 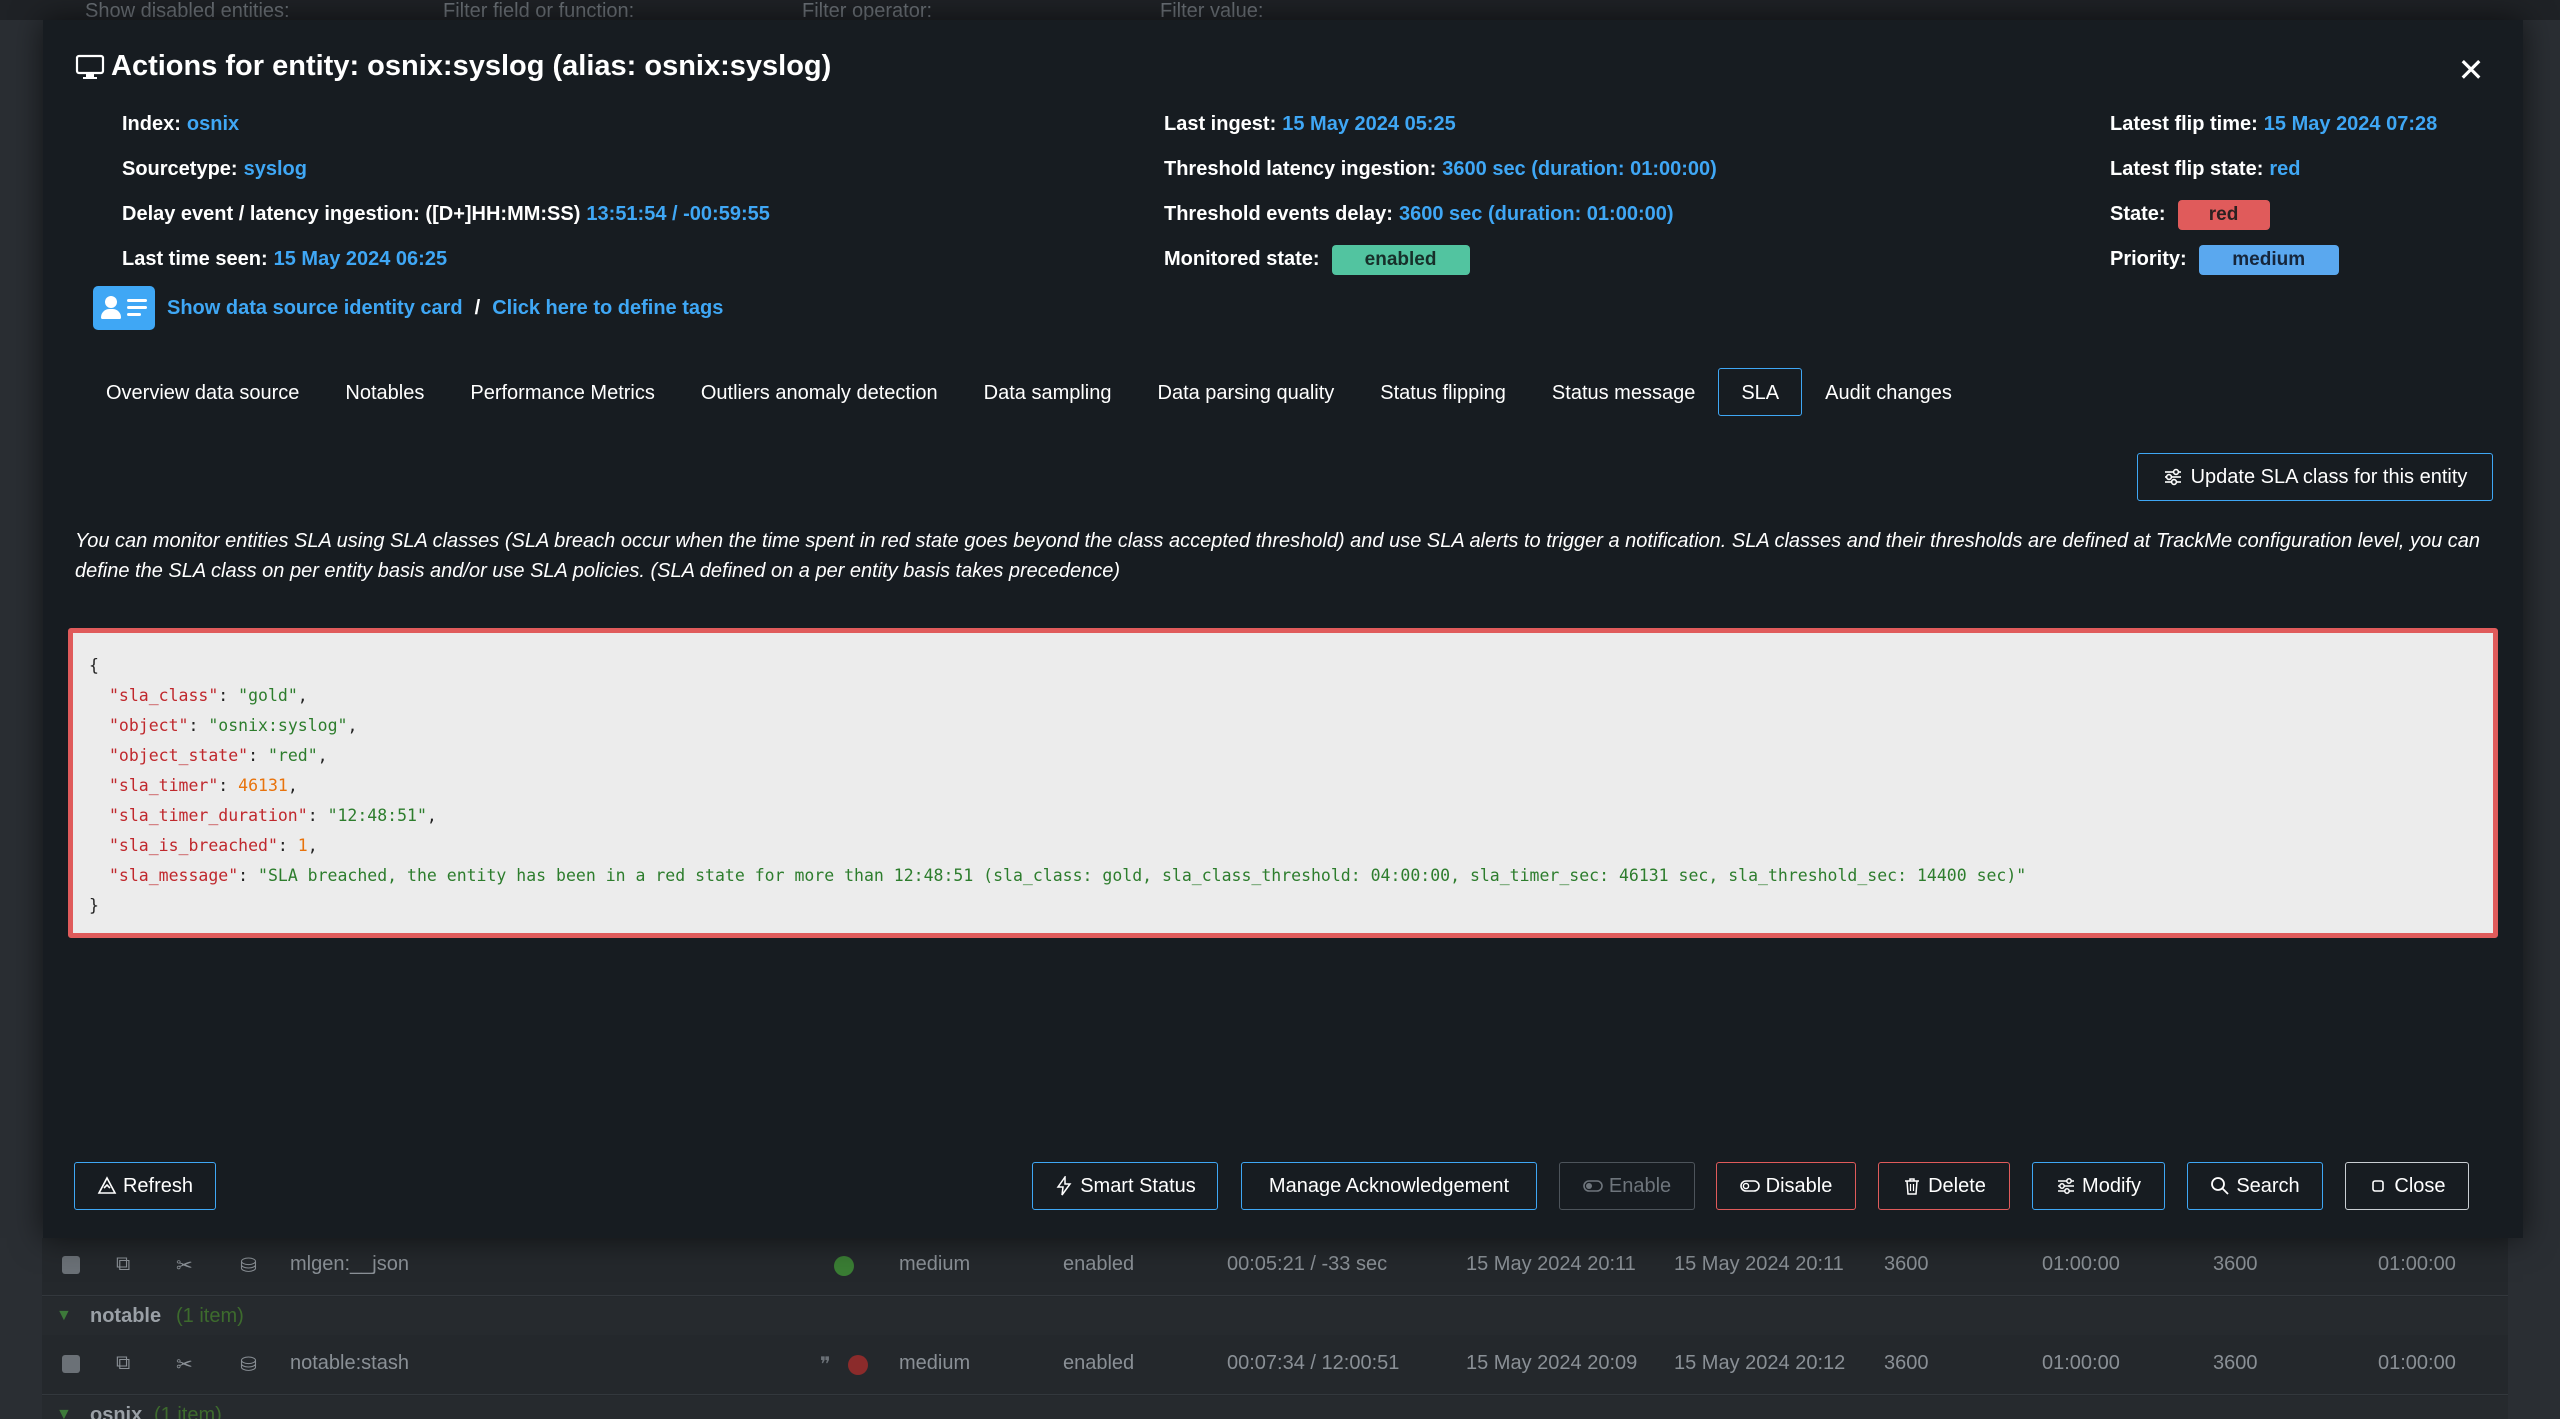 I want to click on json-open-brace: {, so click(x=94, y=665).